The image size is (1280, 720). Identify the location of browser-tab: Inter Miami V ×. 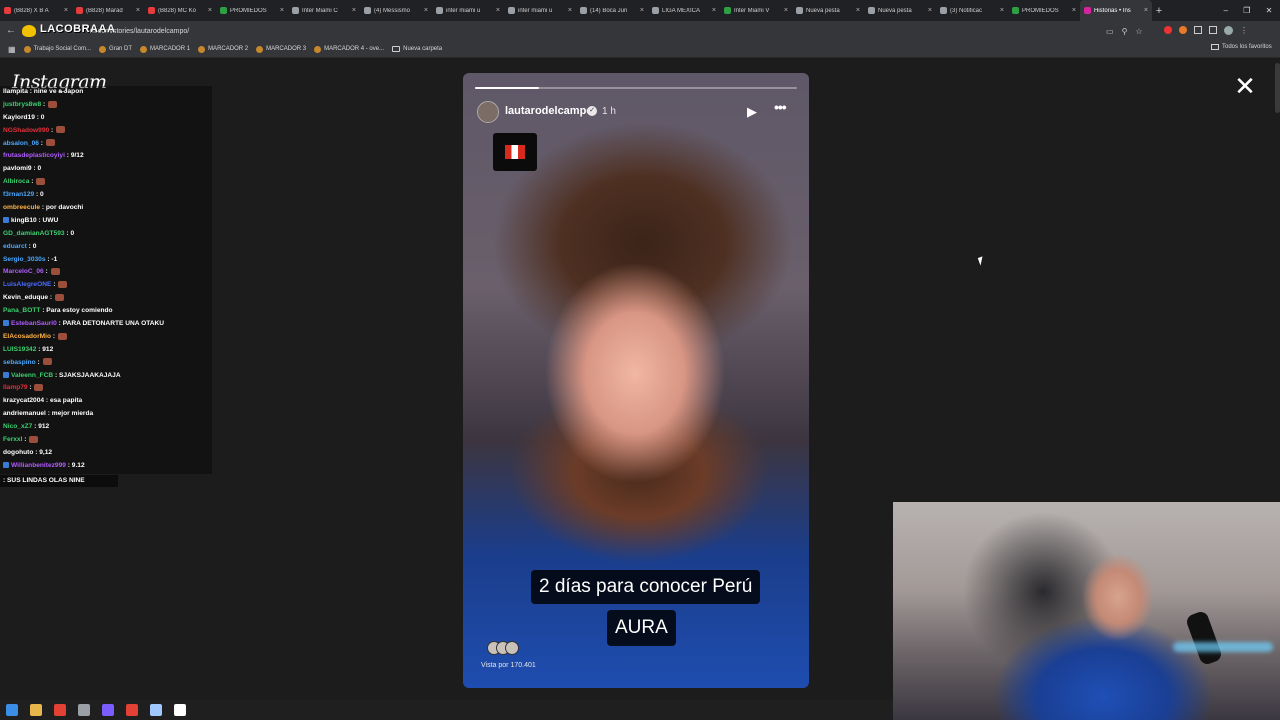
(756, 10).